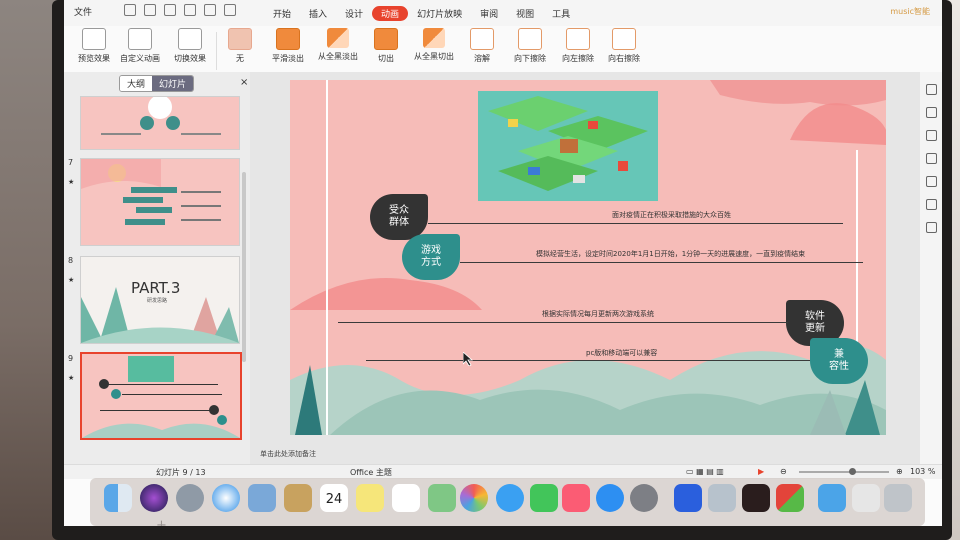 This screenshot has width=960, height=540. I want to click on transition-cut-icon, so click(386, 39).